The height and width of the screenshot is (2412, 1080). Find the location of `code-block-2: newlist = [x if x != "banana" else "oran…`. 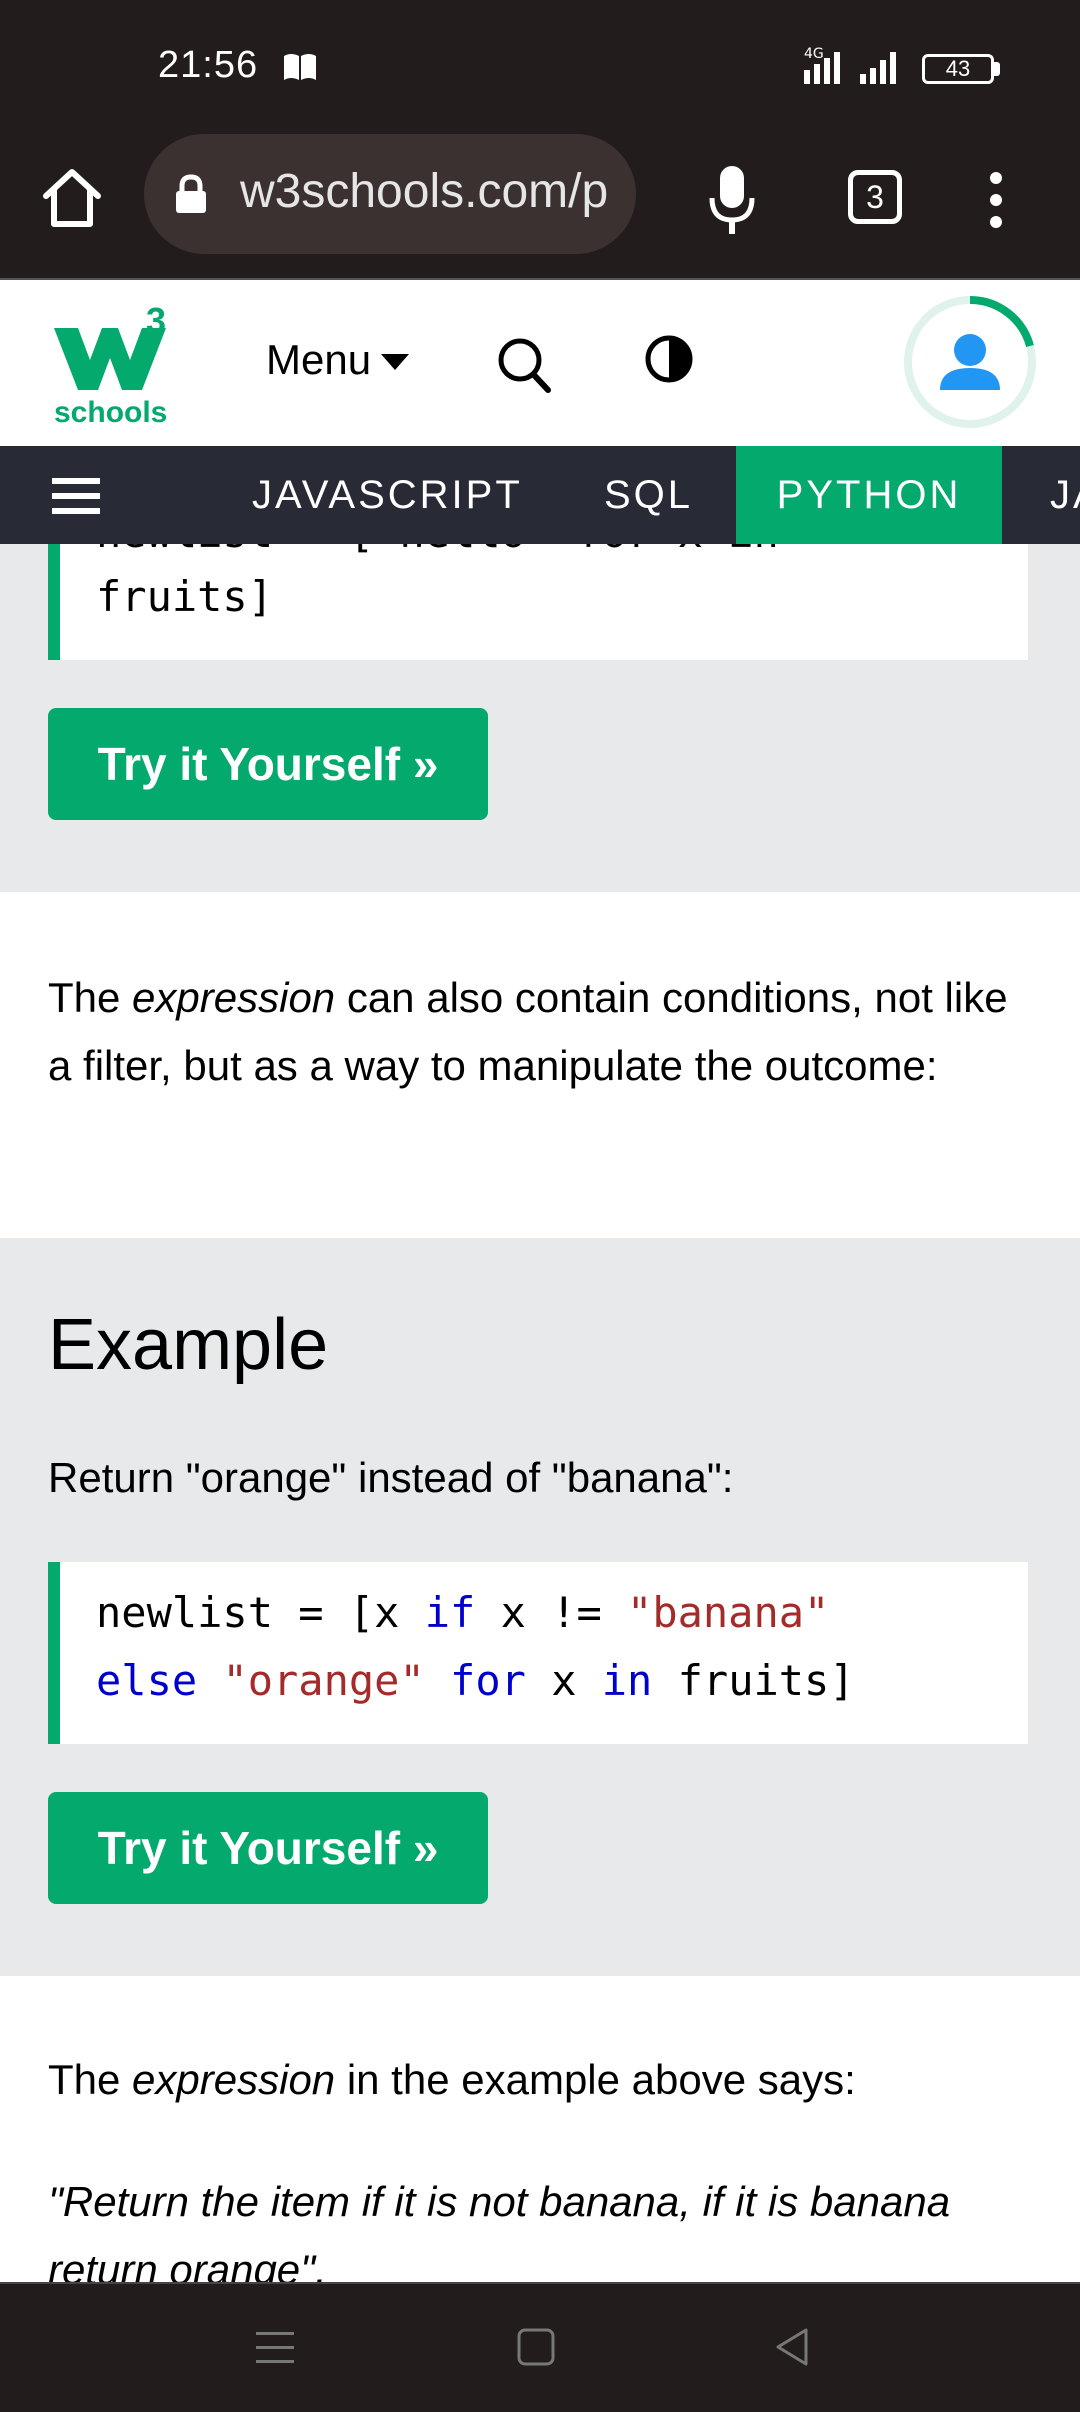

code-block-2: newlist = [x if x != "banana" else "oran… is located at coordinates (538, 1653).